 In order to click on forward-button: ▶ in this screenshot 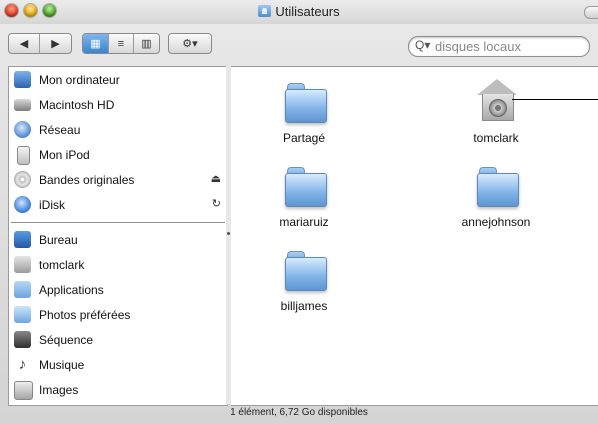, I will do `click(55, 43)`.